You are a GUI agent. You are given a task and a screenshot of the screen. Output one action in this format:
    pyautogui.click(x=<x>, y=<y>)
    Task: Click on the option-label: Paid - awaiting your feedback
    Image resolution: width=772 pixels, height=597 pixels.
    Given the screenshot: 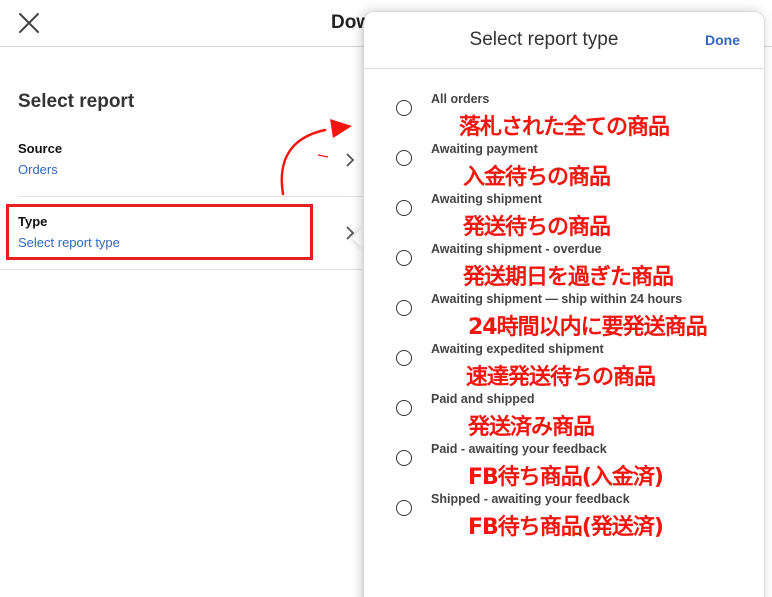 What is the action you would take?
    pyautogui.click(x=519, y=449)
    